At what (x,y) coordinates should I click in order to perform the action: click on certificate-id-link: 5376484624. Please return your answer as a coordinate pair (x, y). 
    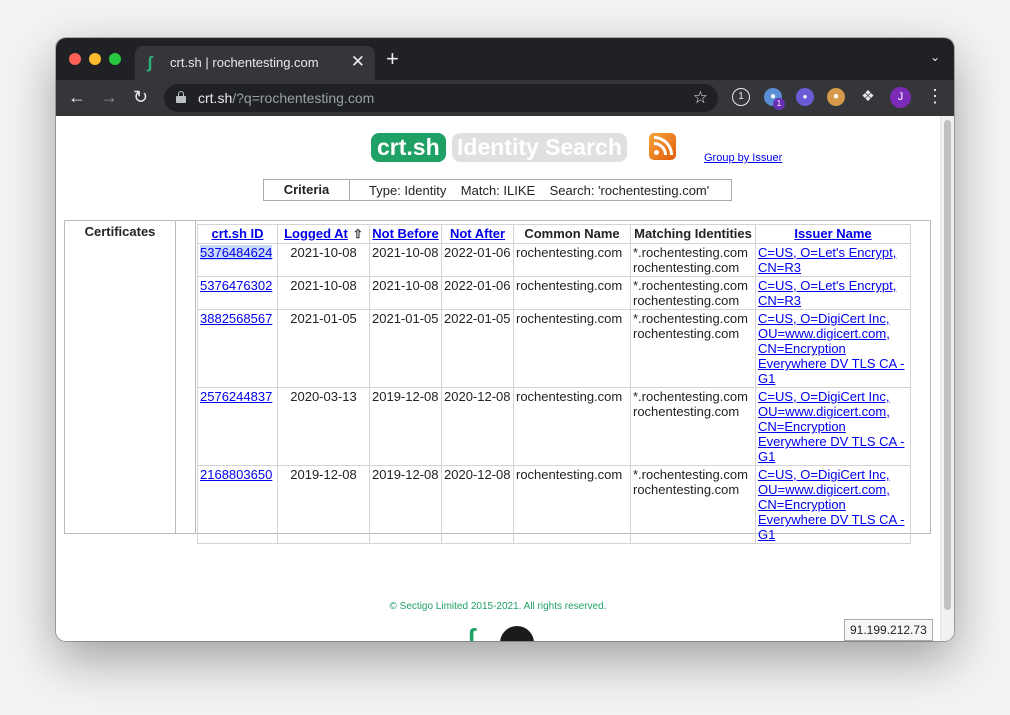
    Looking at the image, I should click on (236, 252).